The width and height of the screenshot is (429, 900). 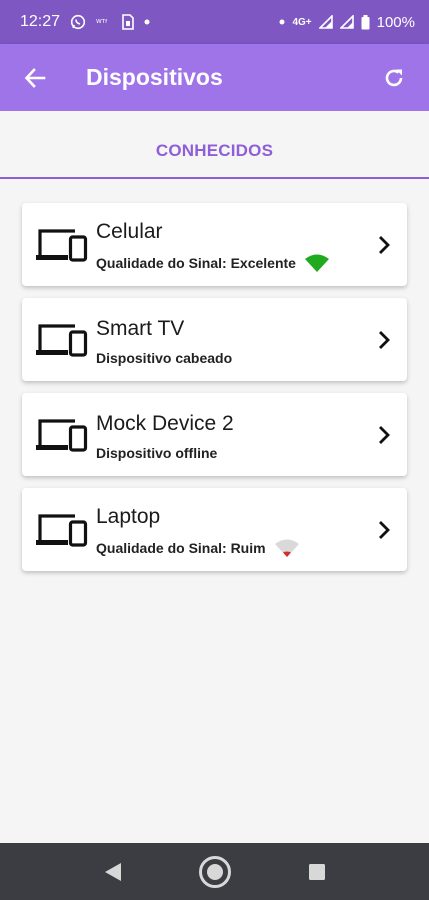 I want to click on network-type-label: 4G+, so click(x=302, y=22).